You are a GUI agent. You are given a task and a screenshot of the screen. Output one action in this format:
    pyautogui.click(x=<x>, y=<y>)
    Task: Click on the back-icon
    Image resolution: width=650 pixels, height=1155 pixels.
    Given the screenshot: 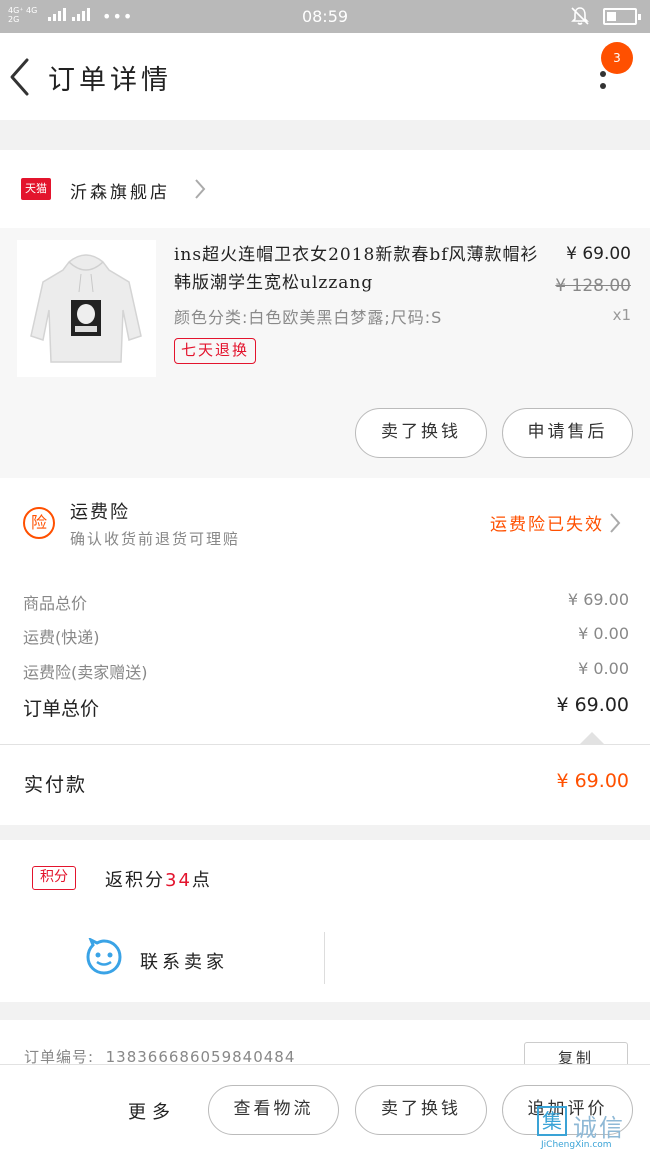 What is the action you would take?
    pyautogui.click(x=19, y=79)
    